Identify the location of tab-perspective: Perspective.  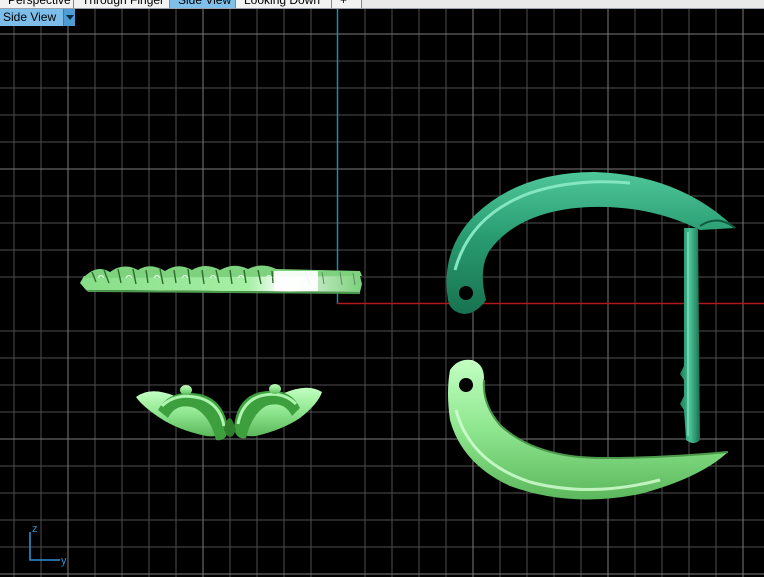
(37, 4).